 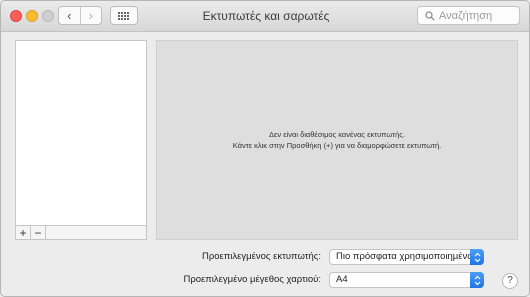 I want to click on no-printer-message: Δεν είναι διαθέσιμος κανένας εκτυπωτής., so click(x=337, y=134).